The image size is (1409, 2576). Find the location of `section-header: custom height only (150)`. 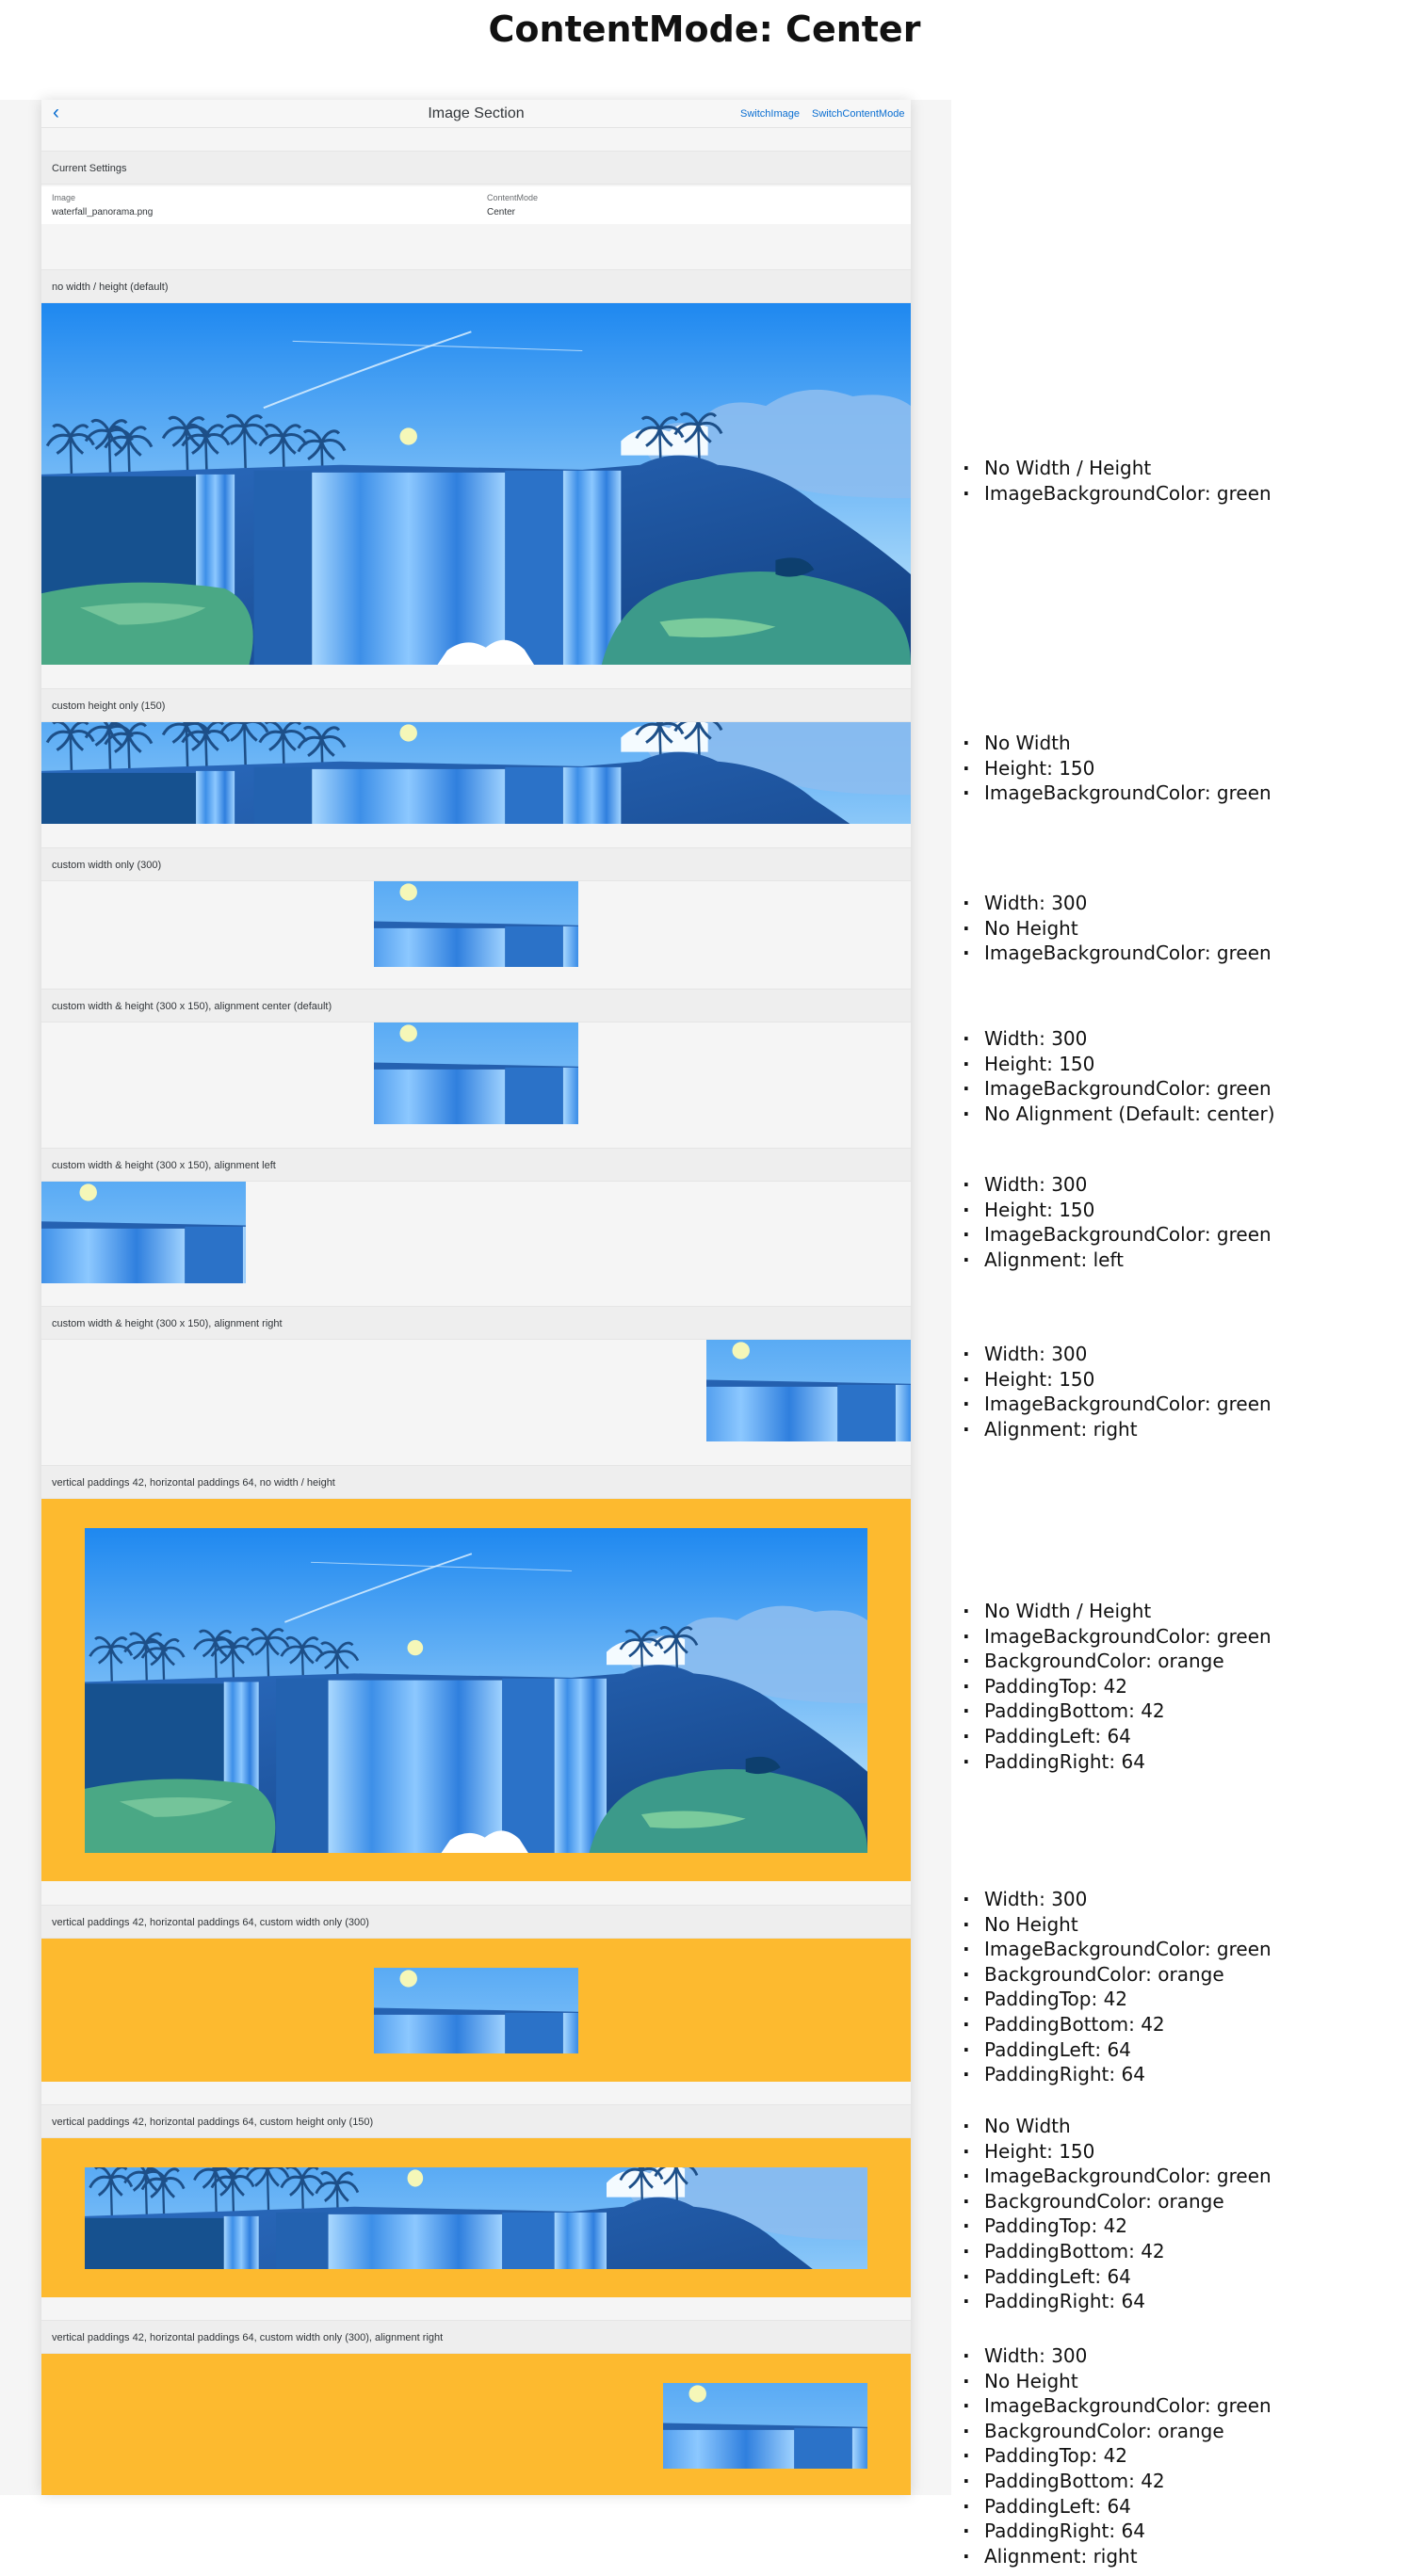

section-header: custom height only (150) is located at coordinates (476, 705).